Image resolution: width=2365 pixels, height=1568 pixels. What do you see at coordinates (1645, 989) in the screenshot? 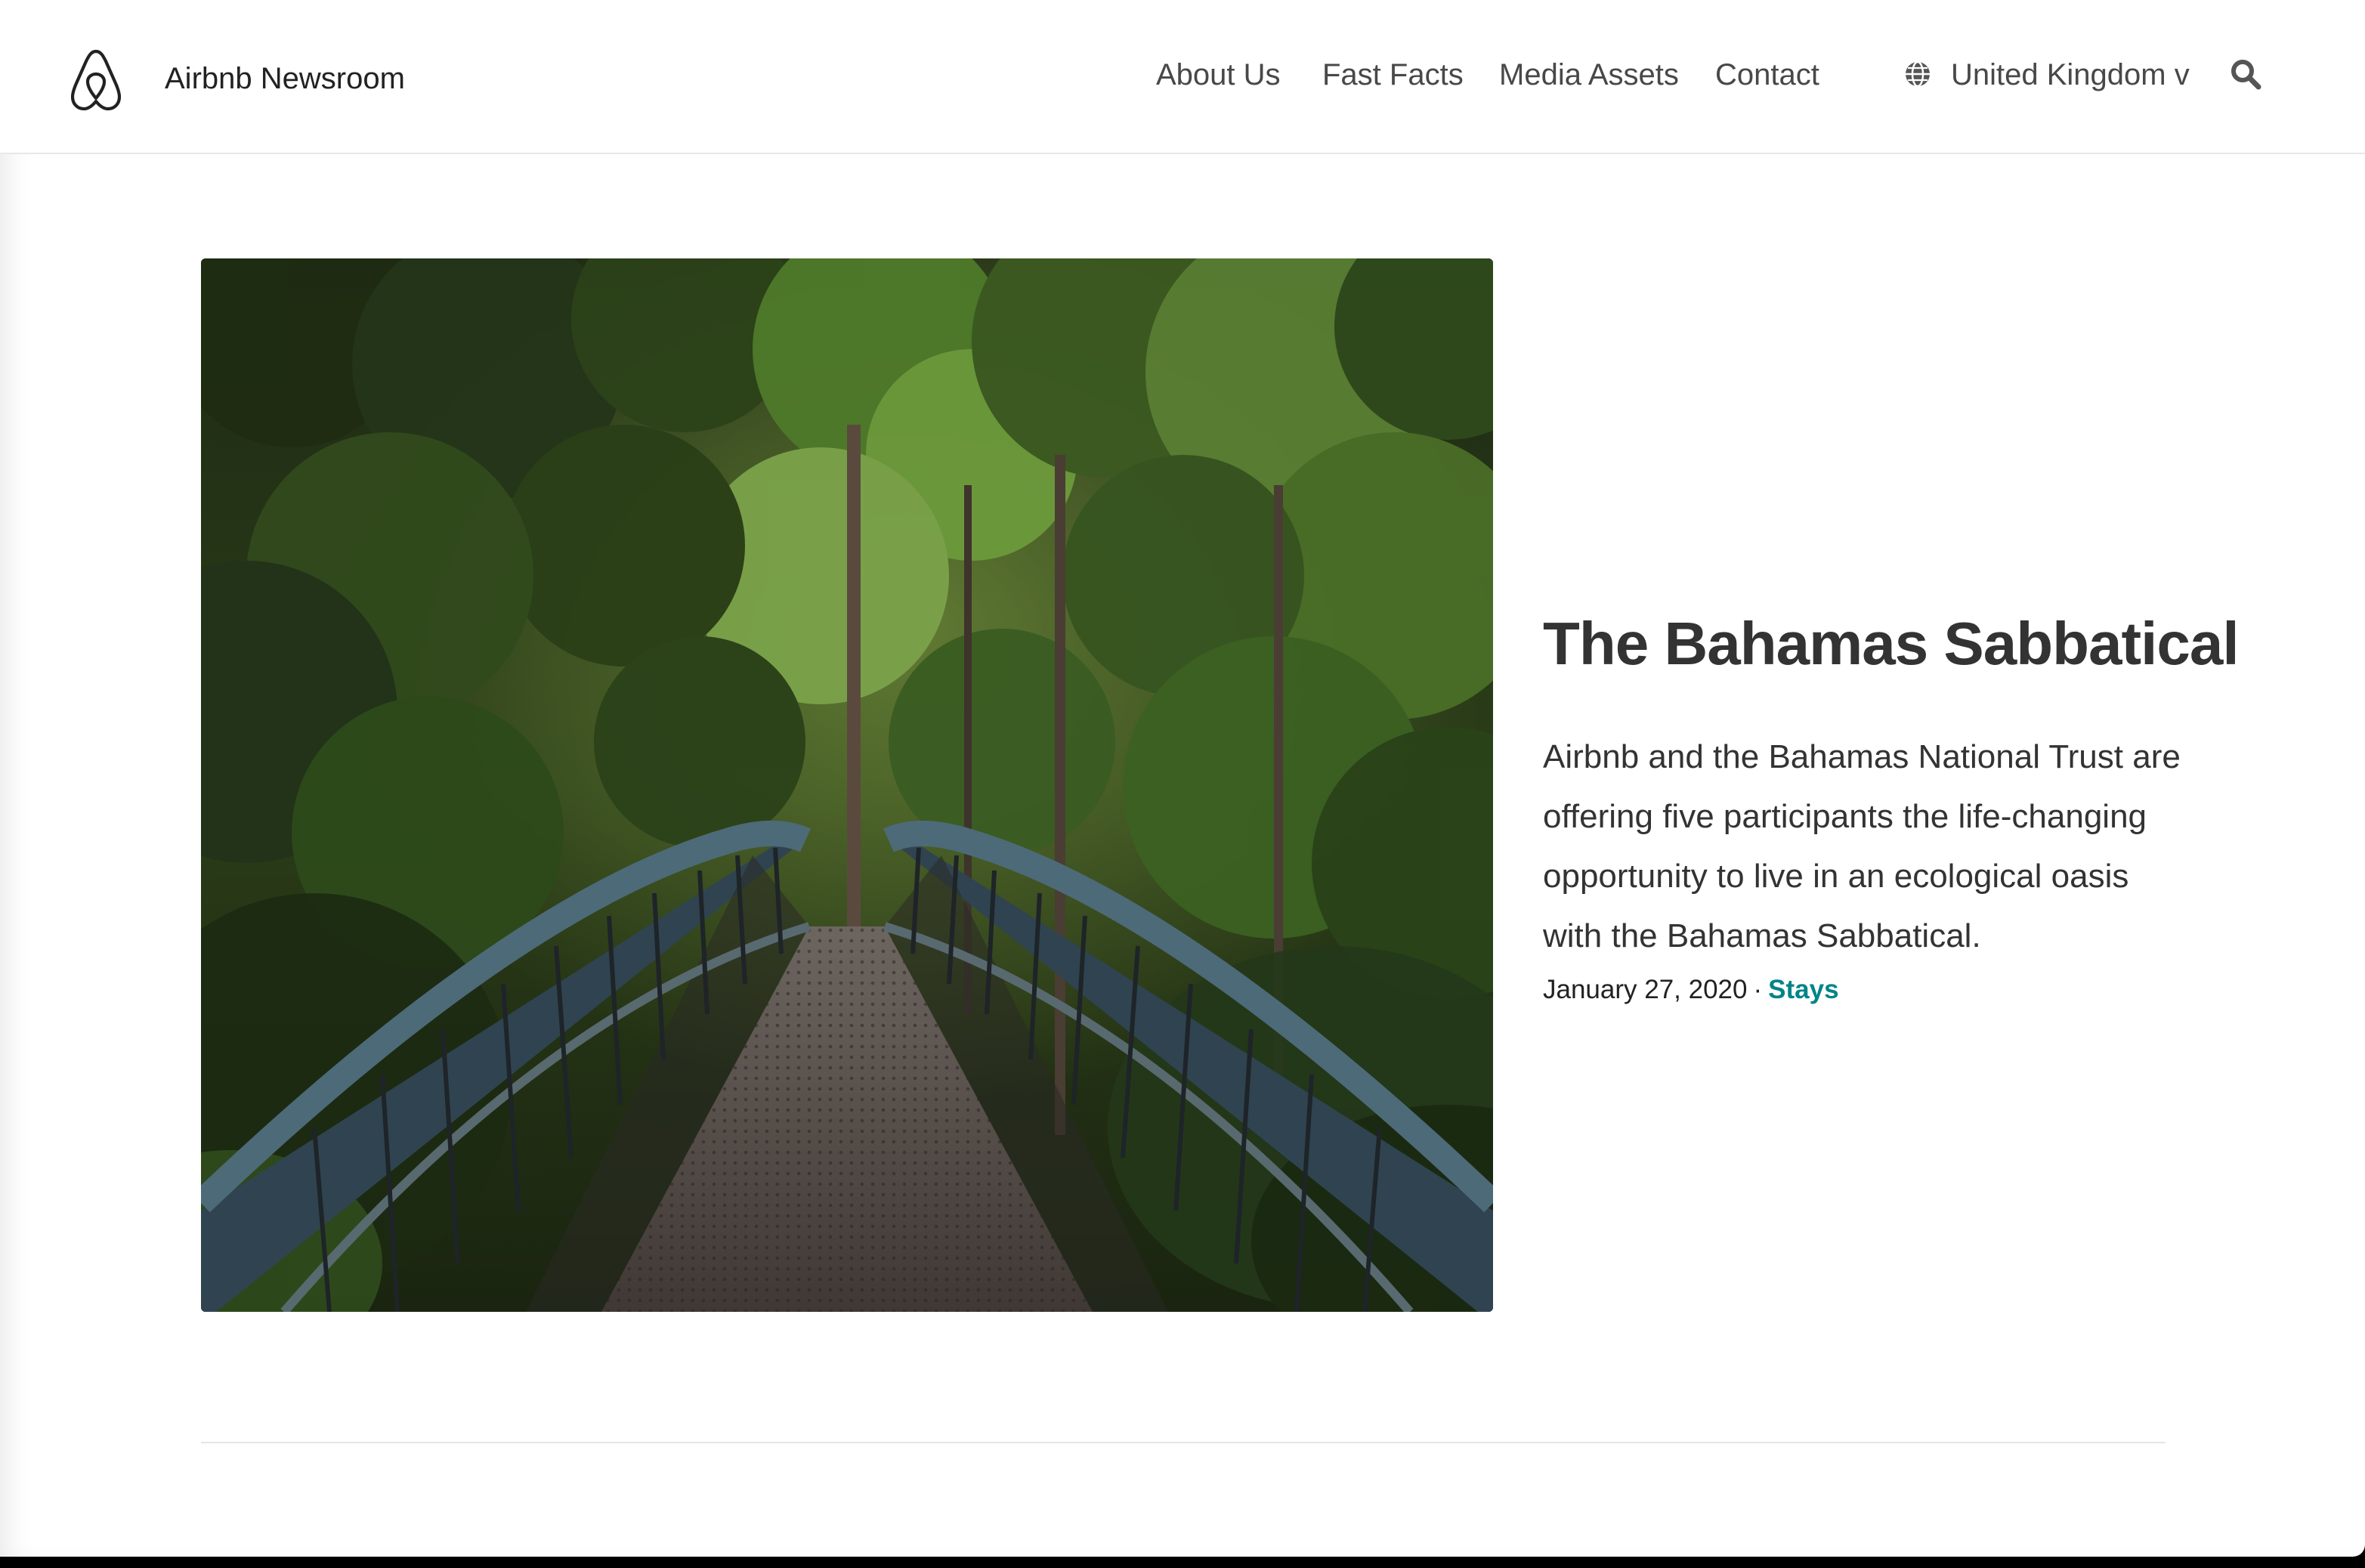
I see `article-date: January 27, 2020` at bounding box center [1645, 989].